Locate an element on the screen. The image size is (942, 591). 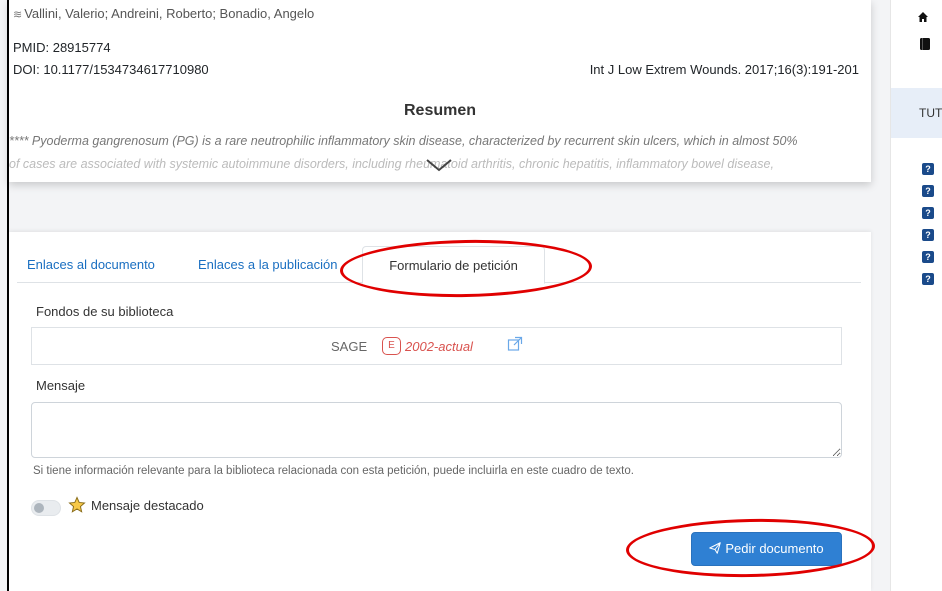
people-icon: ≋ is located at coordinates (18, 15).